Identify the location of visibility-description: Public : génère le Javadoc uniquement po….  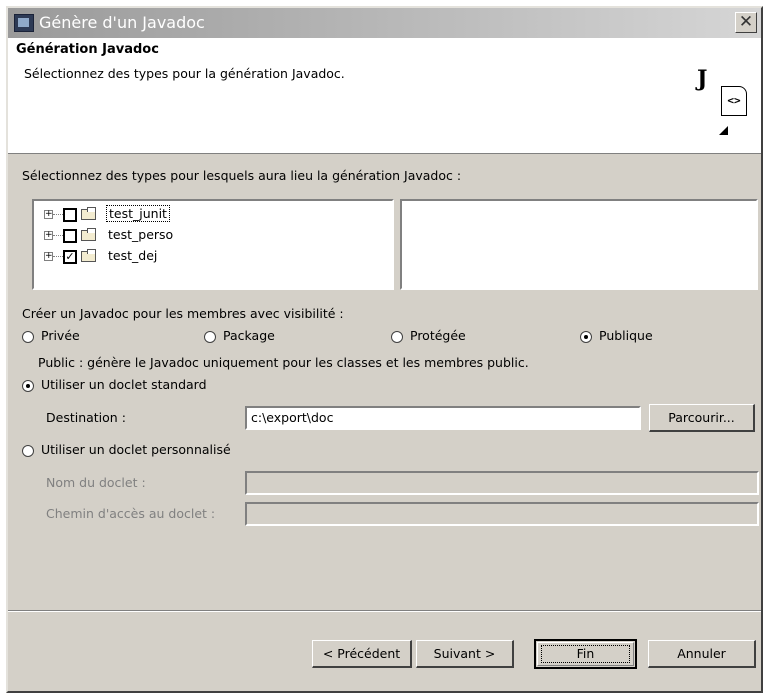
(283, 362).